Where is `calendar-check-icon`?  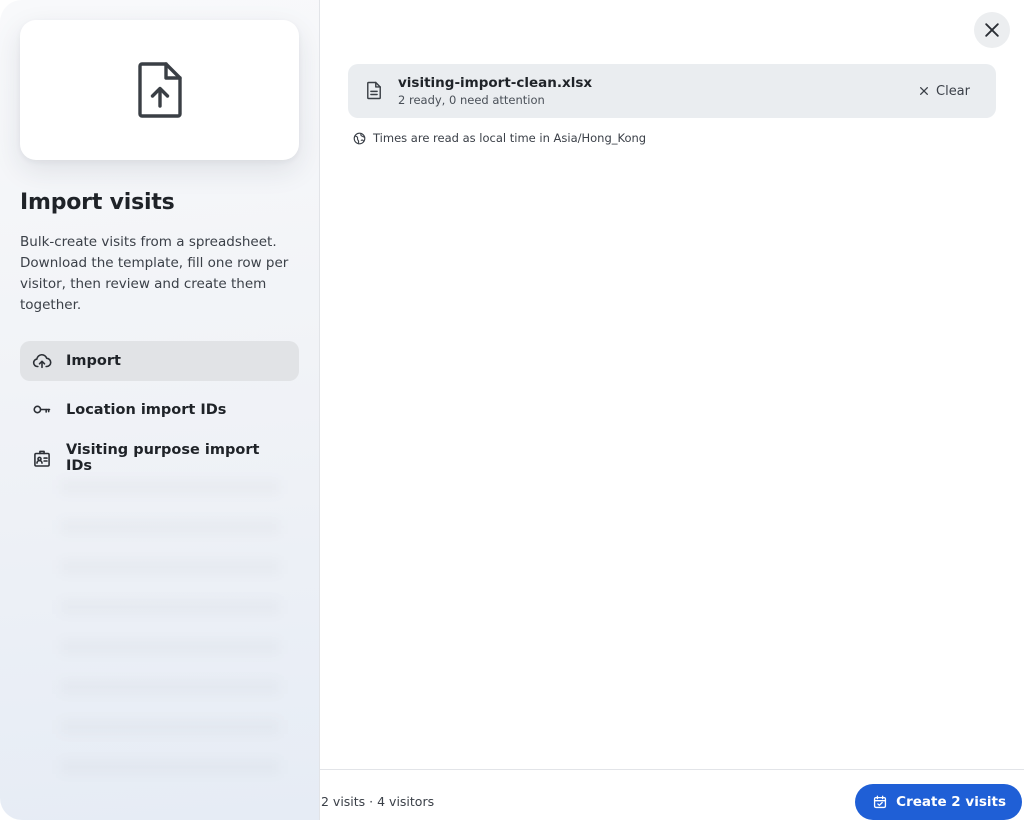
calendar-check-icon is located at coordinates (880, 802).